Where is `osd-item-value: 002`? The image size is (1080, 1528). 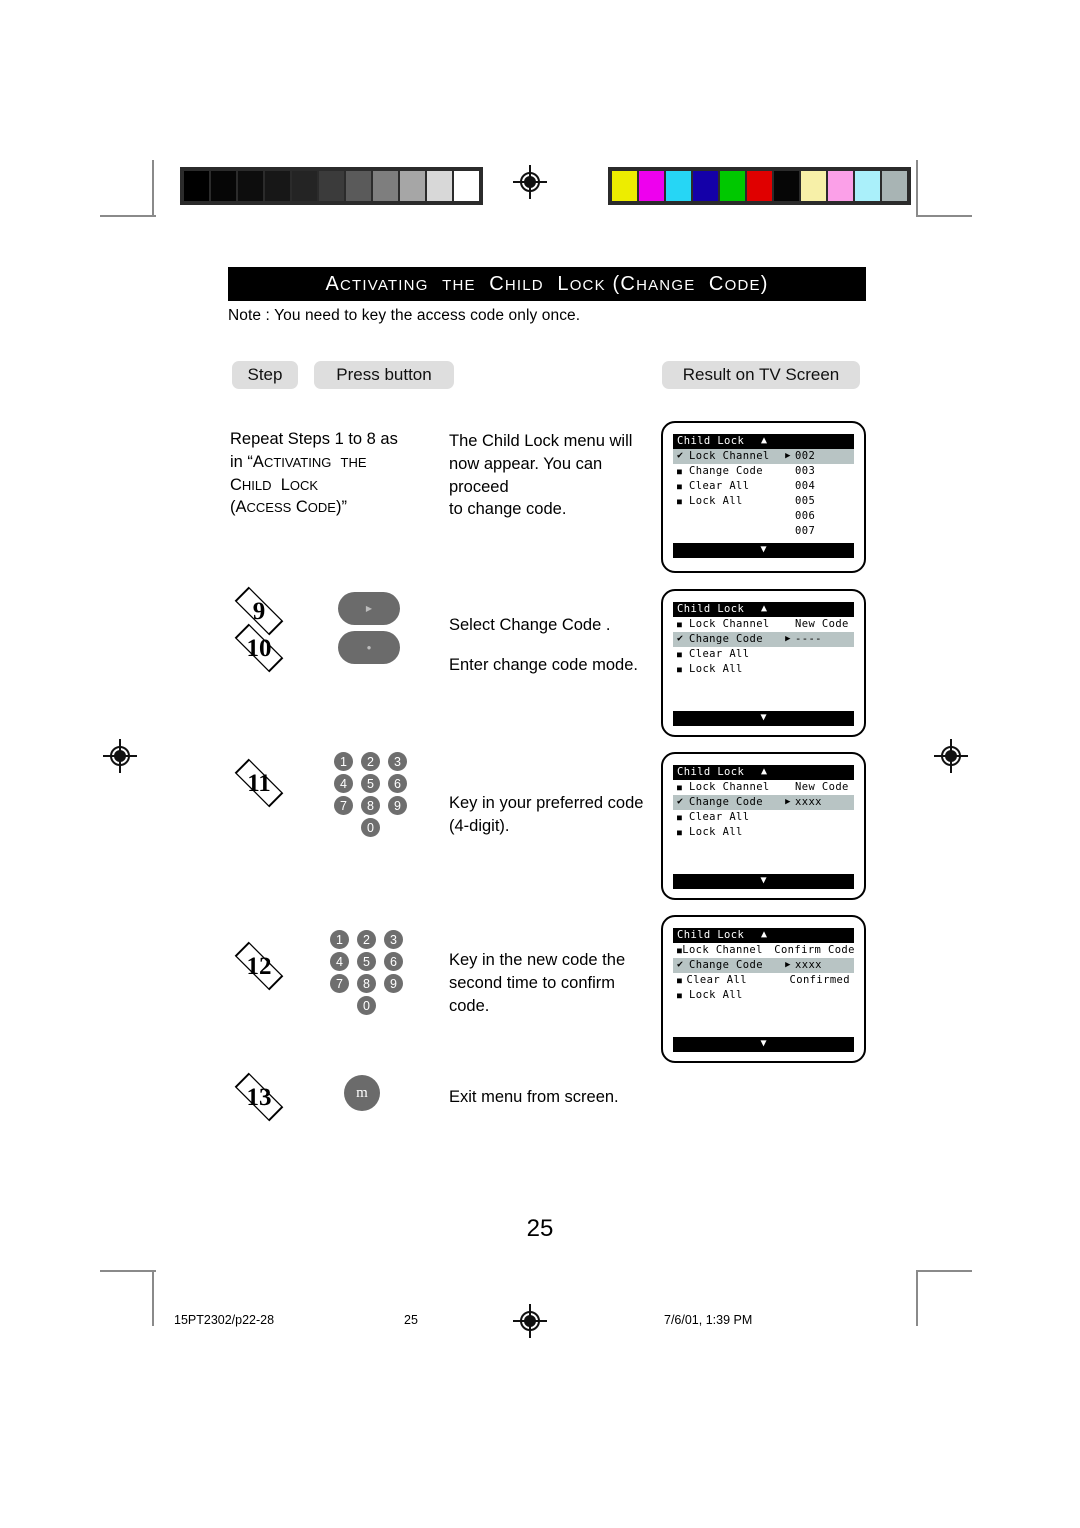
osd-item-value: 002 is located at coordinates (805, 456).